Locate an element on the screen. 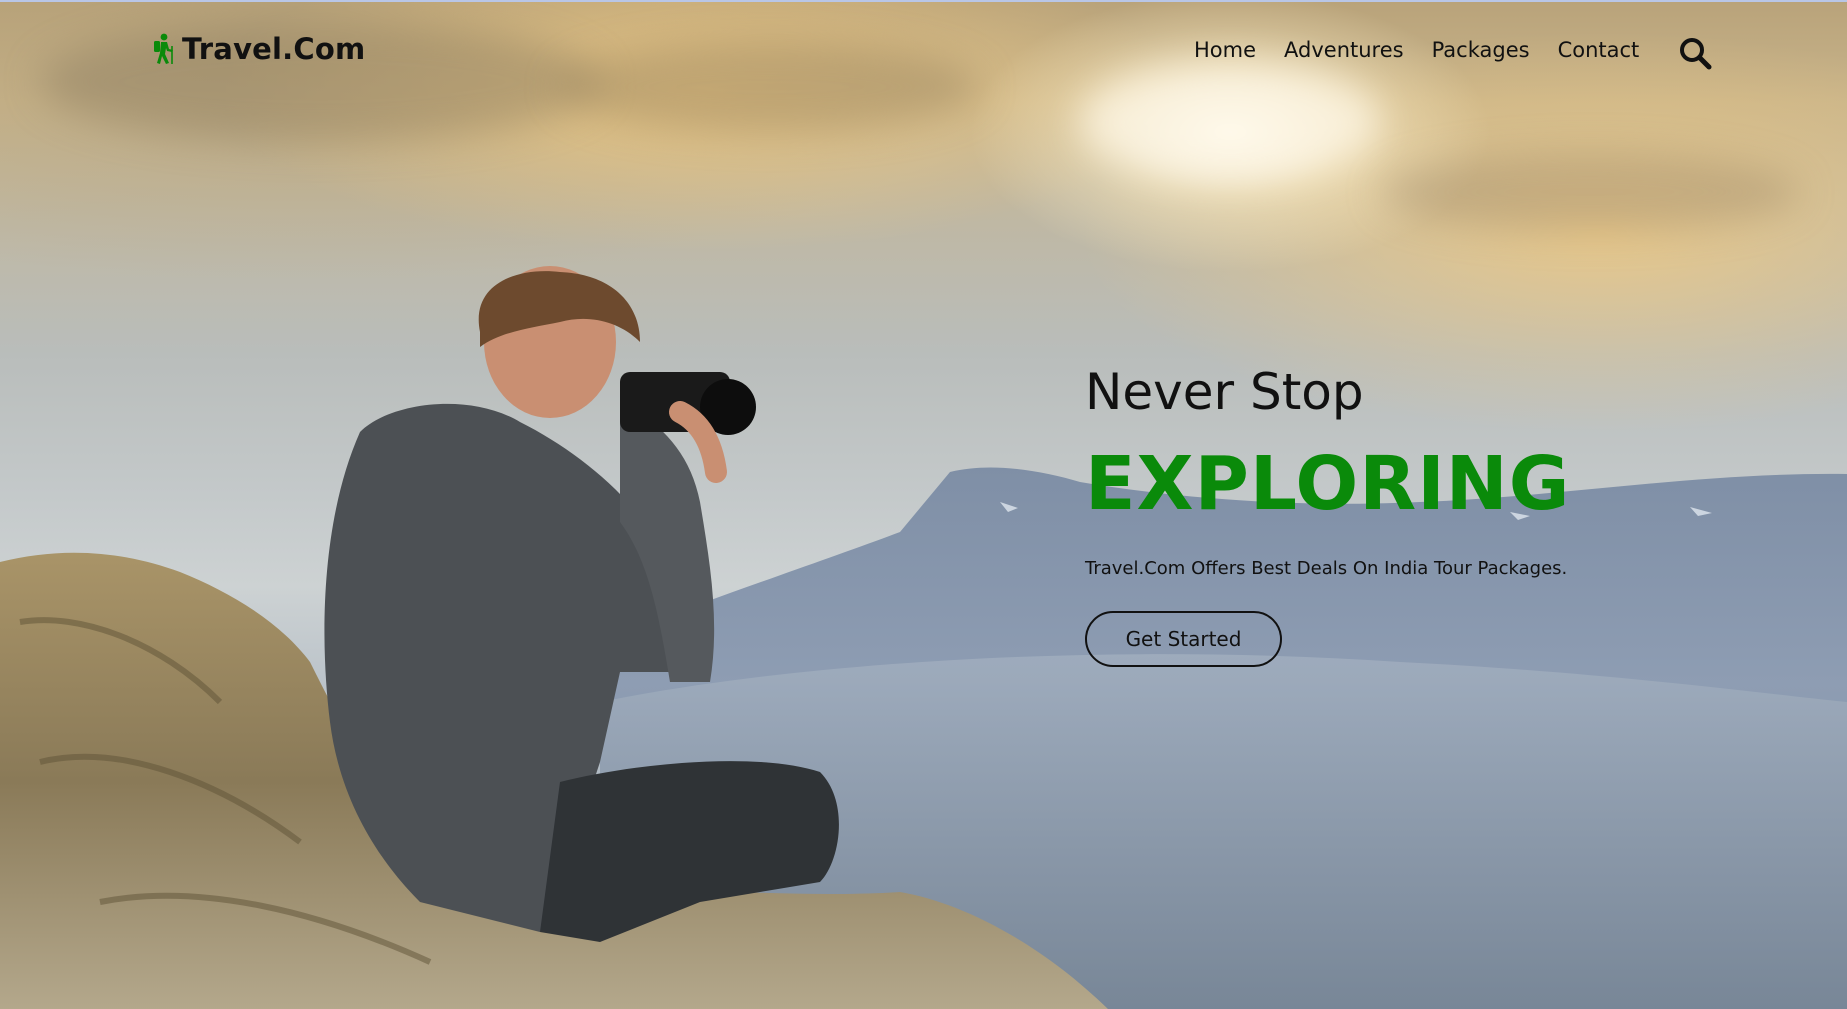  search-icon is located at coordinates (1696, 54).